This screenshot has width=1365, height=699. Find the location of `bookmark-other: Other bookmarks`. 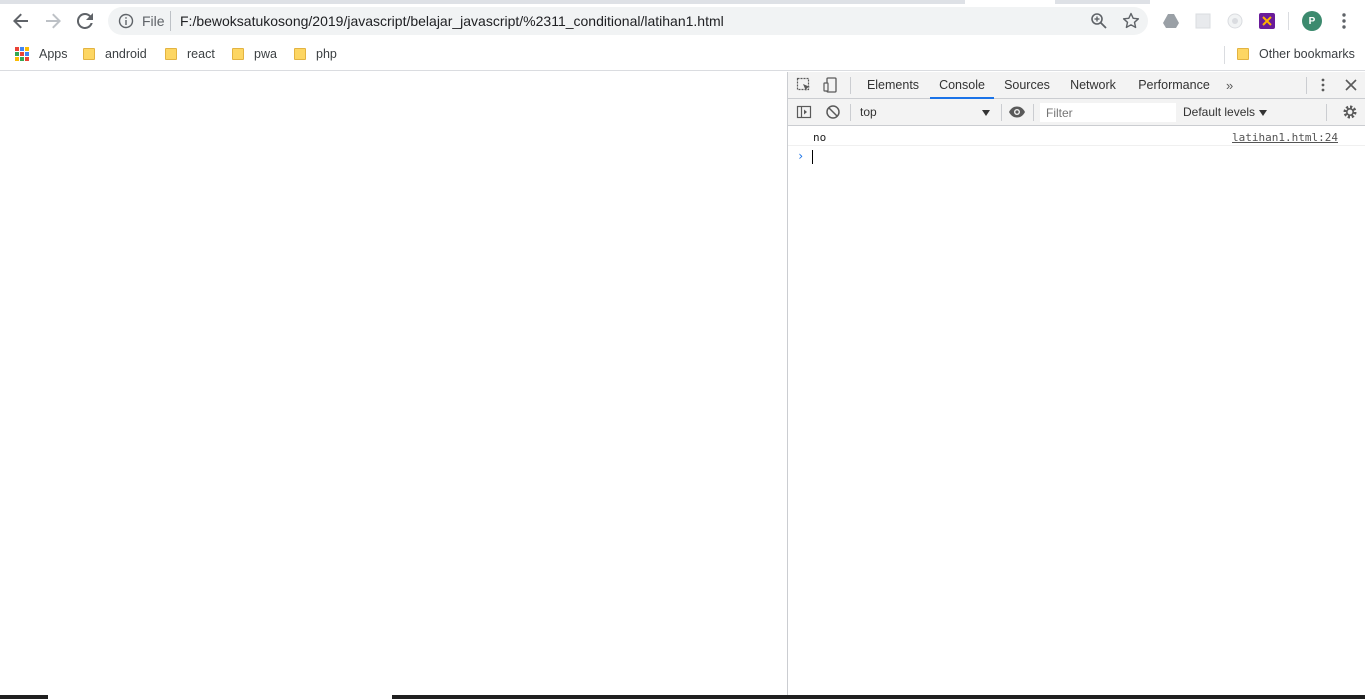

bookmark-other: Other bookmarks is located at coordinates (1296, 54).